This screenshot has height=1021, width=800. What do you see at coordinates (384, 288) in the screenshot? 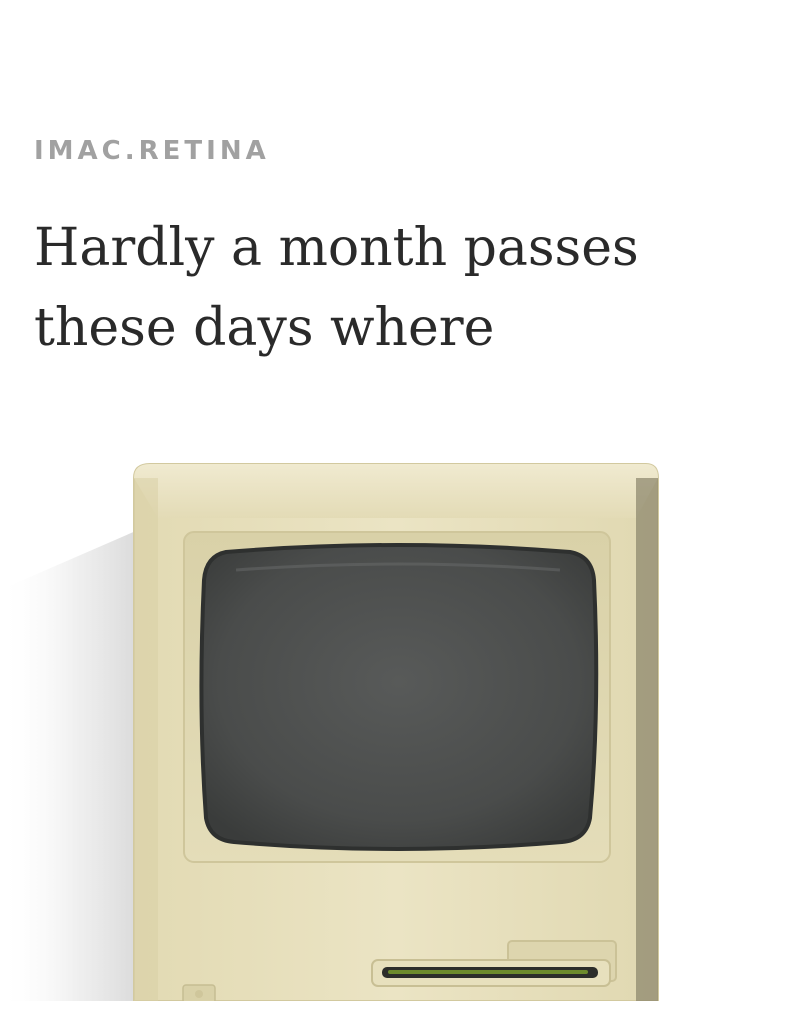
I see `article-headline: Hardly a month passes these days where` at bounding box center [384, 288].